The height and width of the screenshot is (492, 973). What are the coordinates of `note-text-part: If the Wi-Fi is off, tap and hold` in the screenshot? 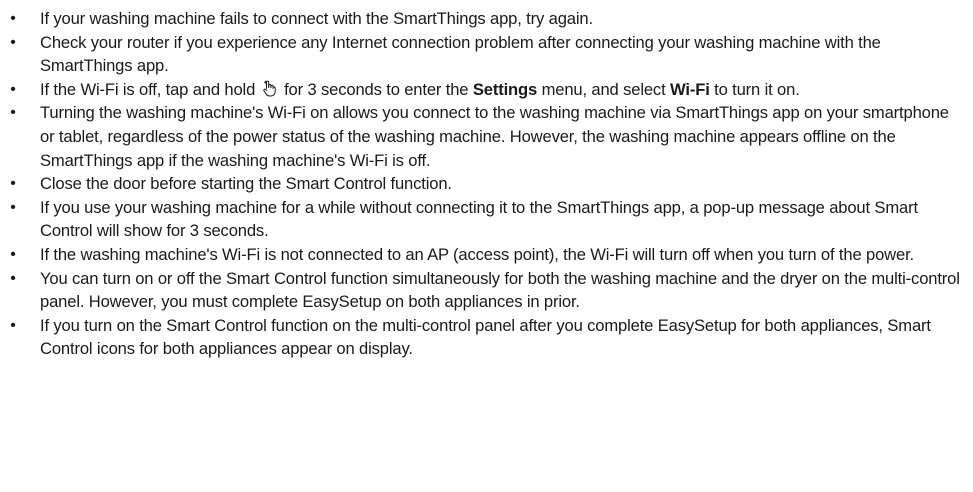 It's located at (150, 89).